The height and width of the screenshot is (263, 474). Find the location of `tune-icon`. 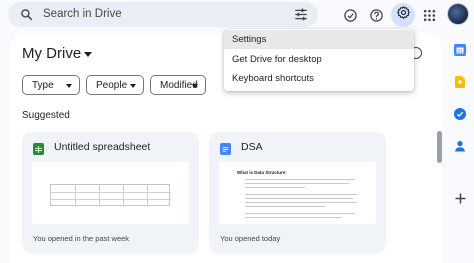

tune-icon is located at coordinates (301, 17).